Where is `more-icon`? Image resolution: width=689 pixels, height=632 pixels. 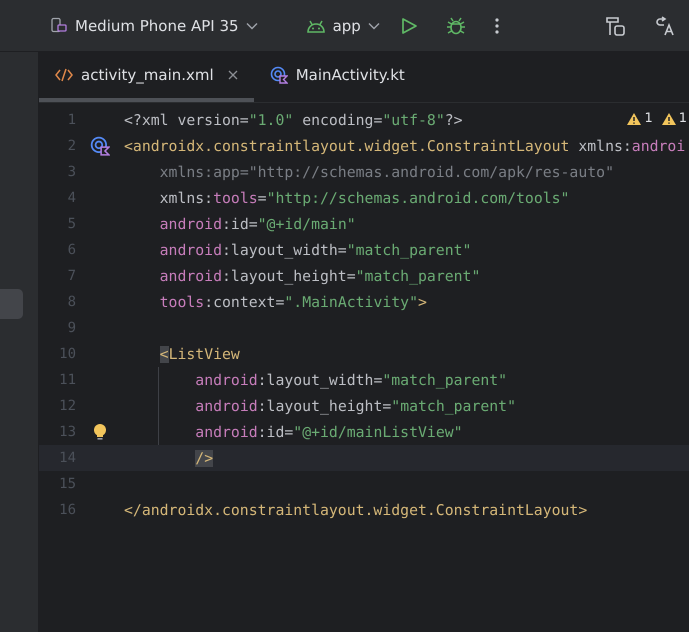
more-icon is located at coordinates (497, 25).